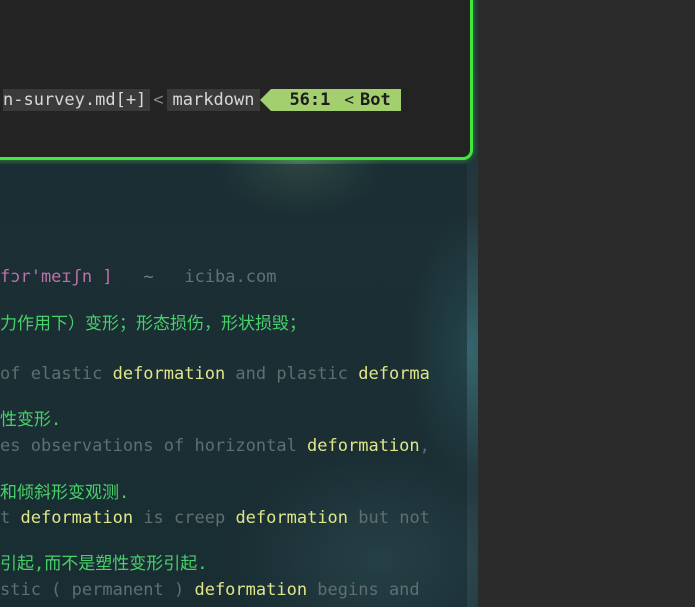 This screenshot has height=607, width=695. Describe the element at coordinates (56, 277) in the screenshot. I see `phonetic: fɔr'meɪʃn ]` at that location.